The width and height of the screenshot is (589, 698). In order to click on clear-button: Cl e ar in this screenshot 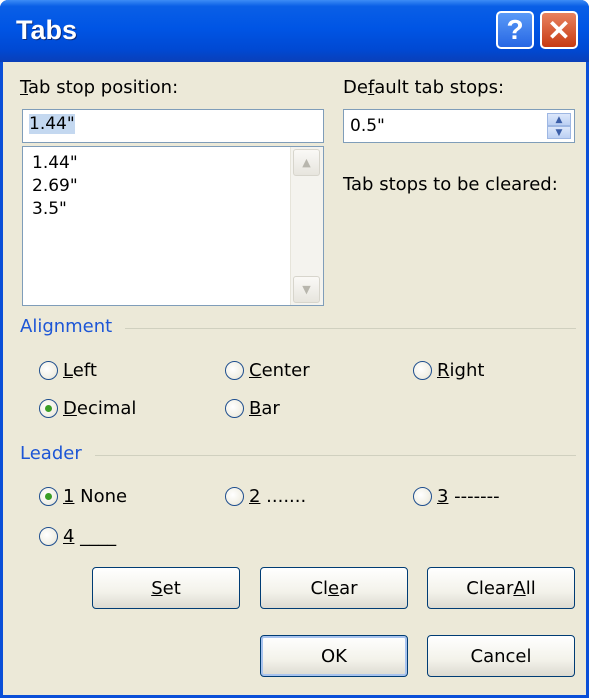, I will do `click(334, 588)`.